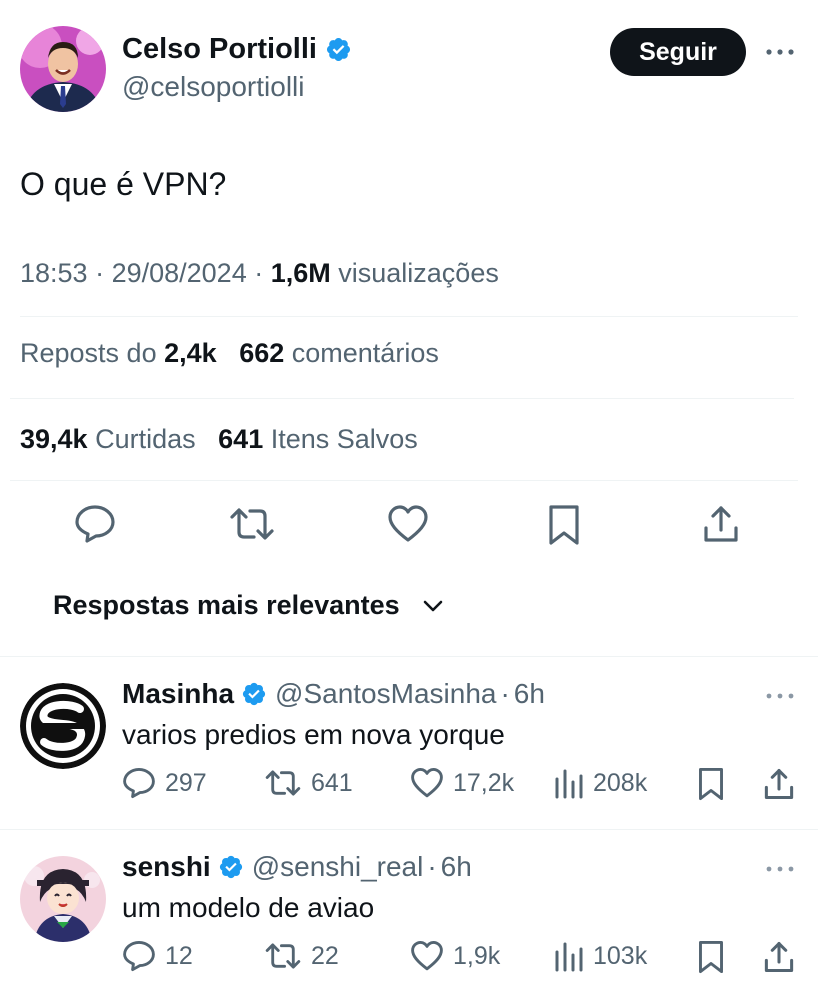  I want to click on reply-comment-action: 297, so click(164, 783).